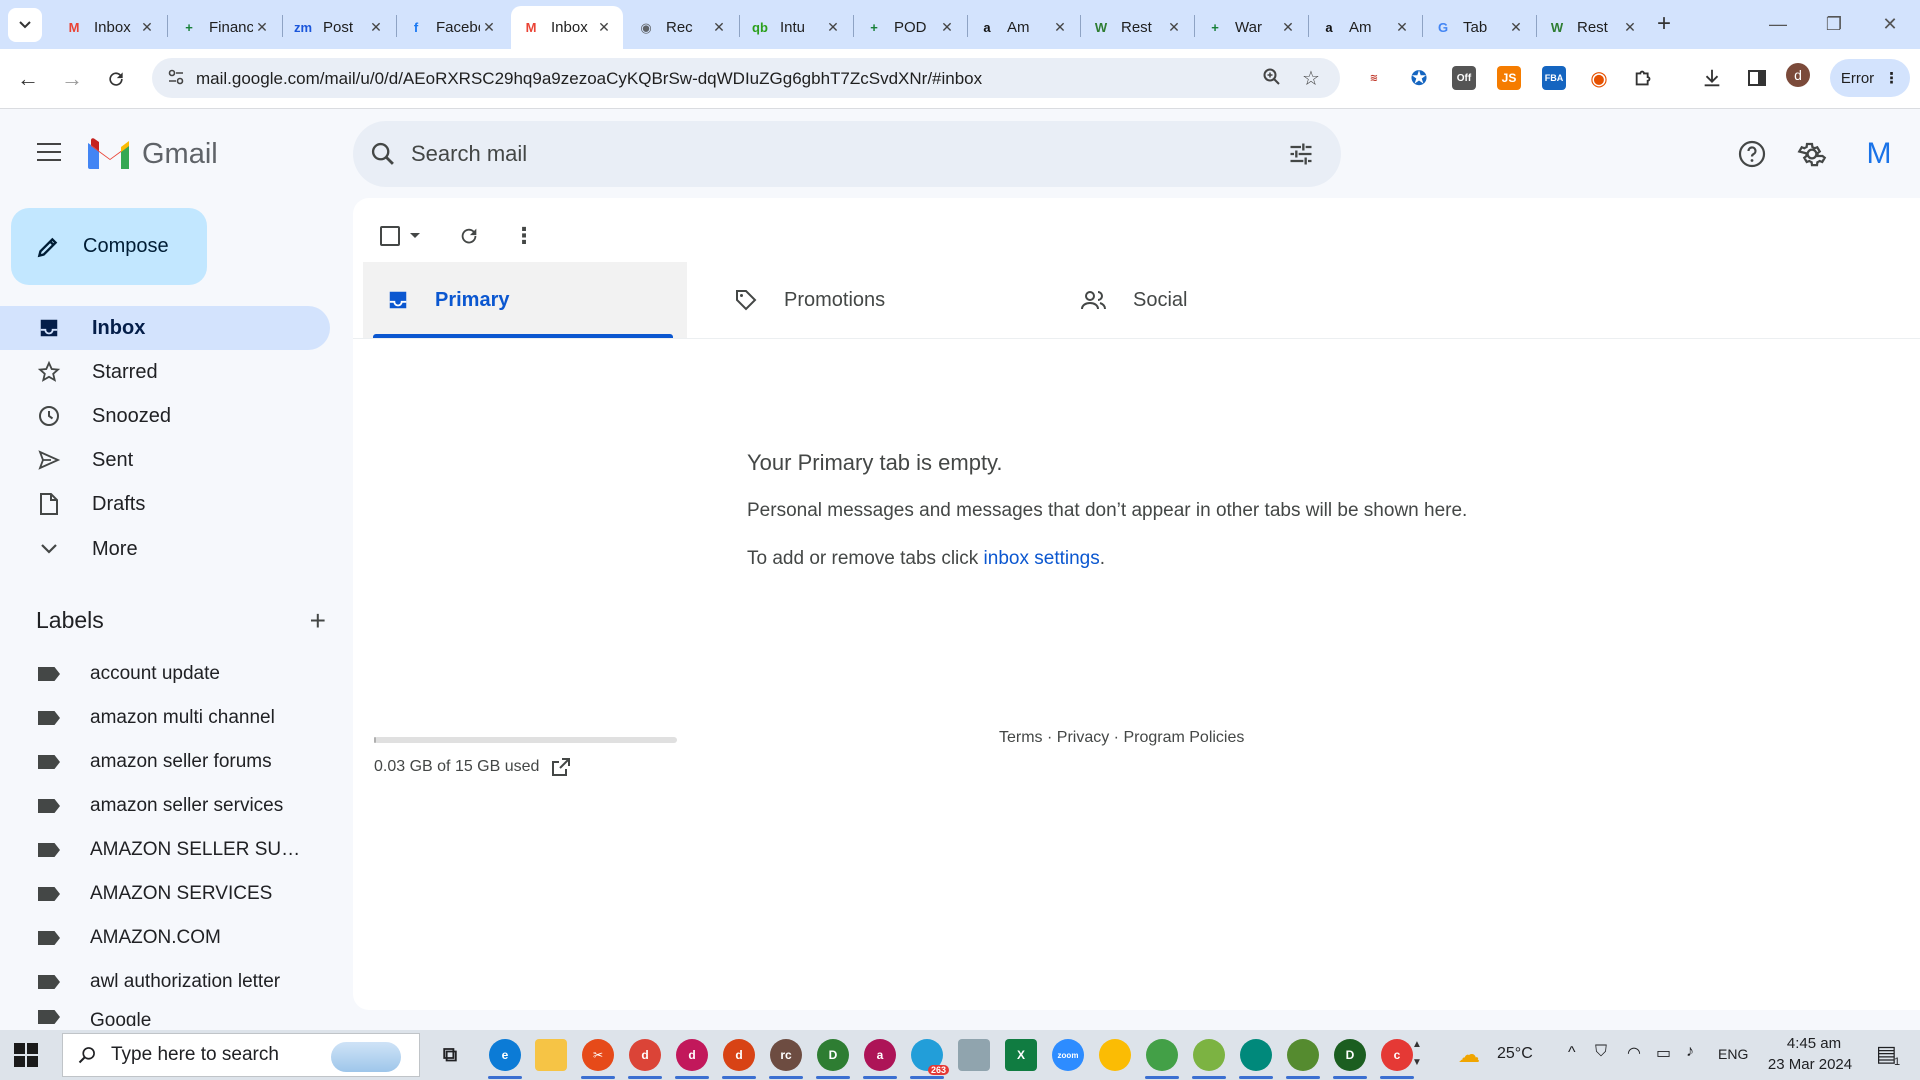 The width and height of the screenshot is (1920, 1080). I want to click on zoom-taskbar-icon: zoom, so click(1068, 1055).